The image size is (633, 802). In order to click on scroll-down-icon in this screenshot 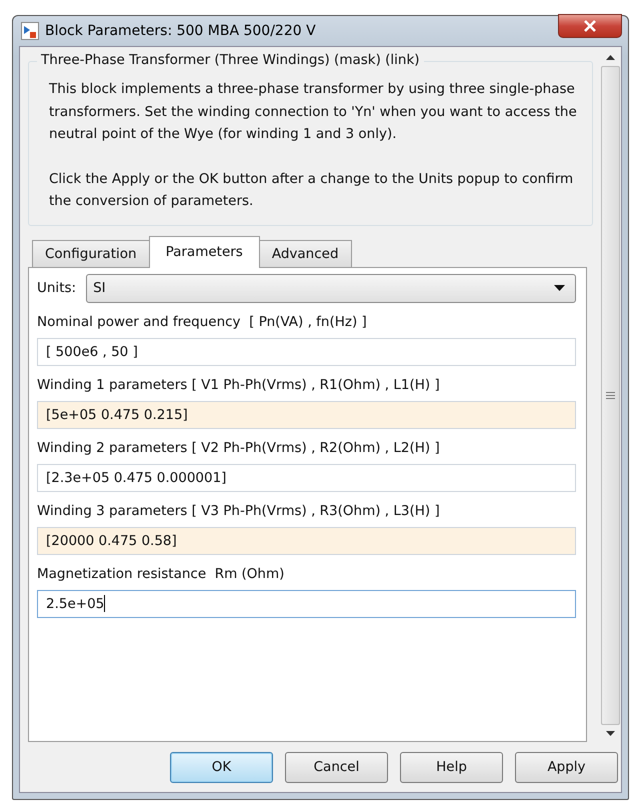, I will do `click(610, 733)`.